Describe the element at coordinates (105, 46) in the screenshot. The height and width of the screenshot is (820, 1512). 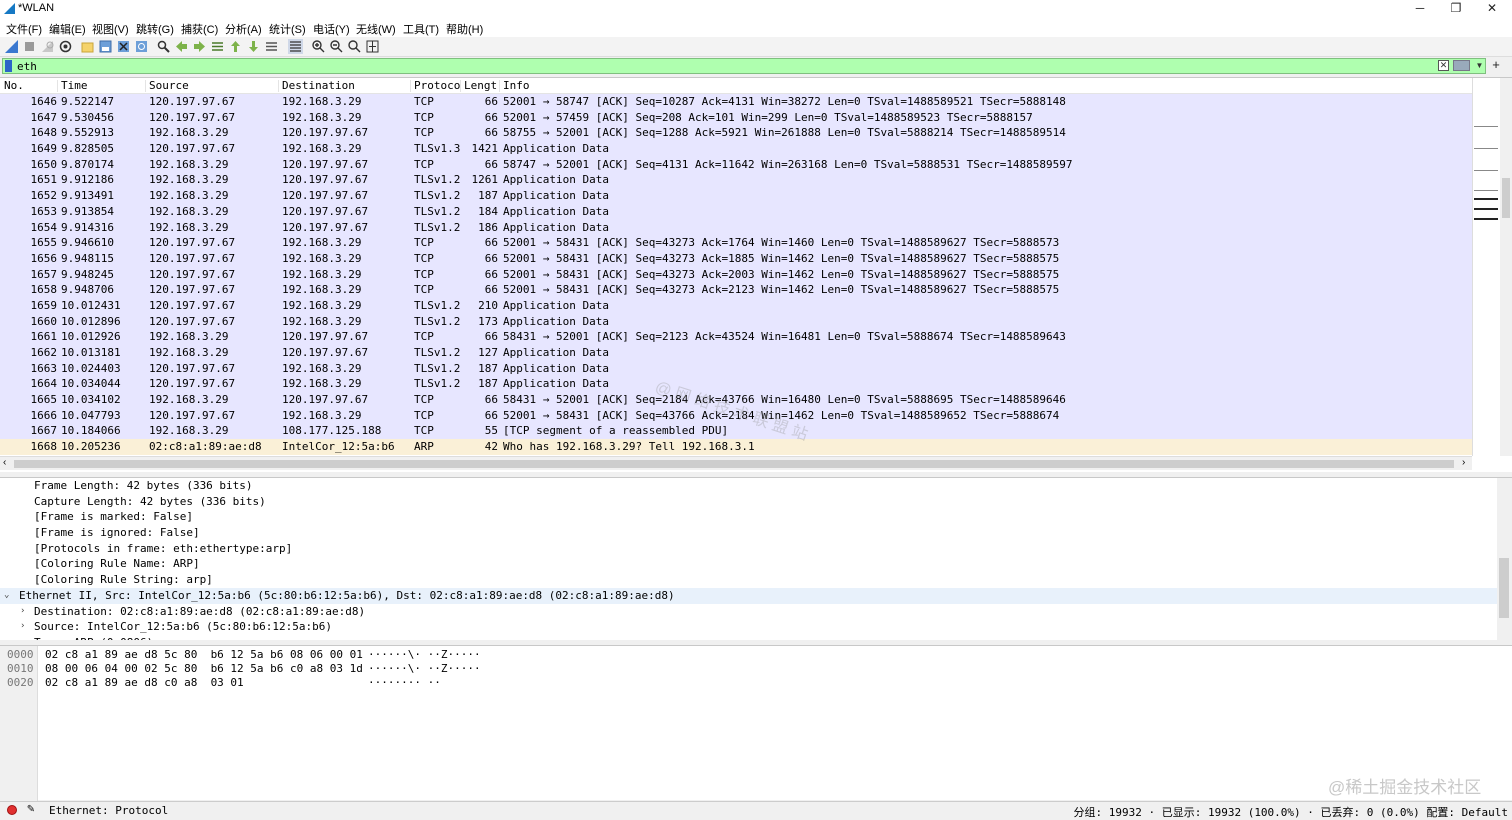
I see `save-file-icon` at that location.